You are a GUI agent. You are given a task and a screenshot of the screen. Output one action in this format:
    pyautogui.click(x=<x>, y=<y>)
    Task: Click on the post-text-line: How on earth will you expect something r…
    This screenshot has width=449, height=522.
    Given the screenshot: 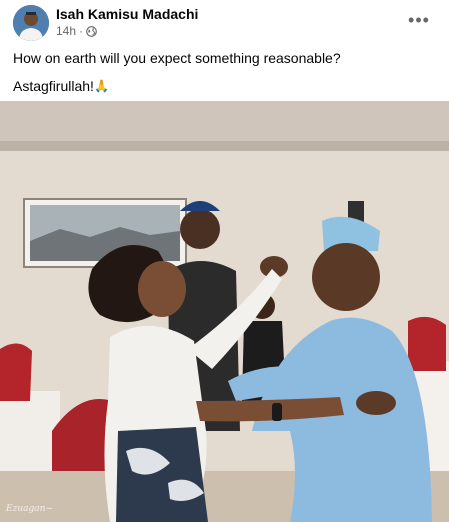 What is the action you would take?
    pyautogui.click(x=177, y=58)
    